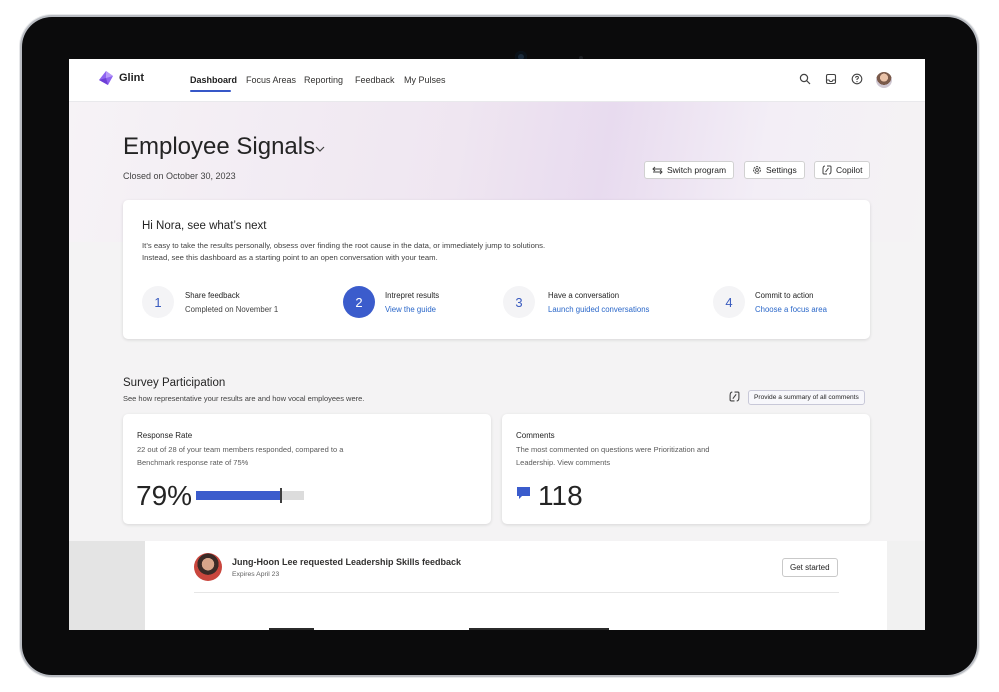 The height and width of the screenshot is (692, 999). What do you see at coordinates (516, 592) in the screenshot?
I see `divider` at bounding box center [516, 592].